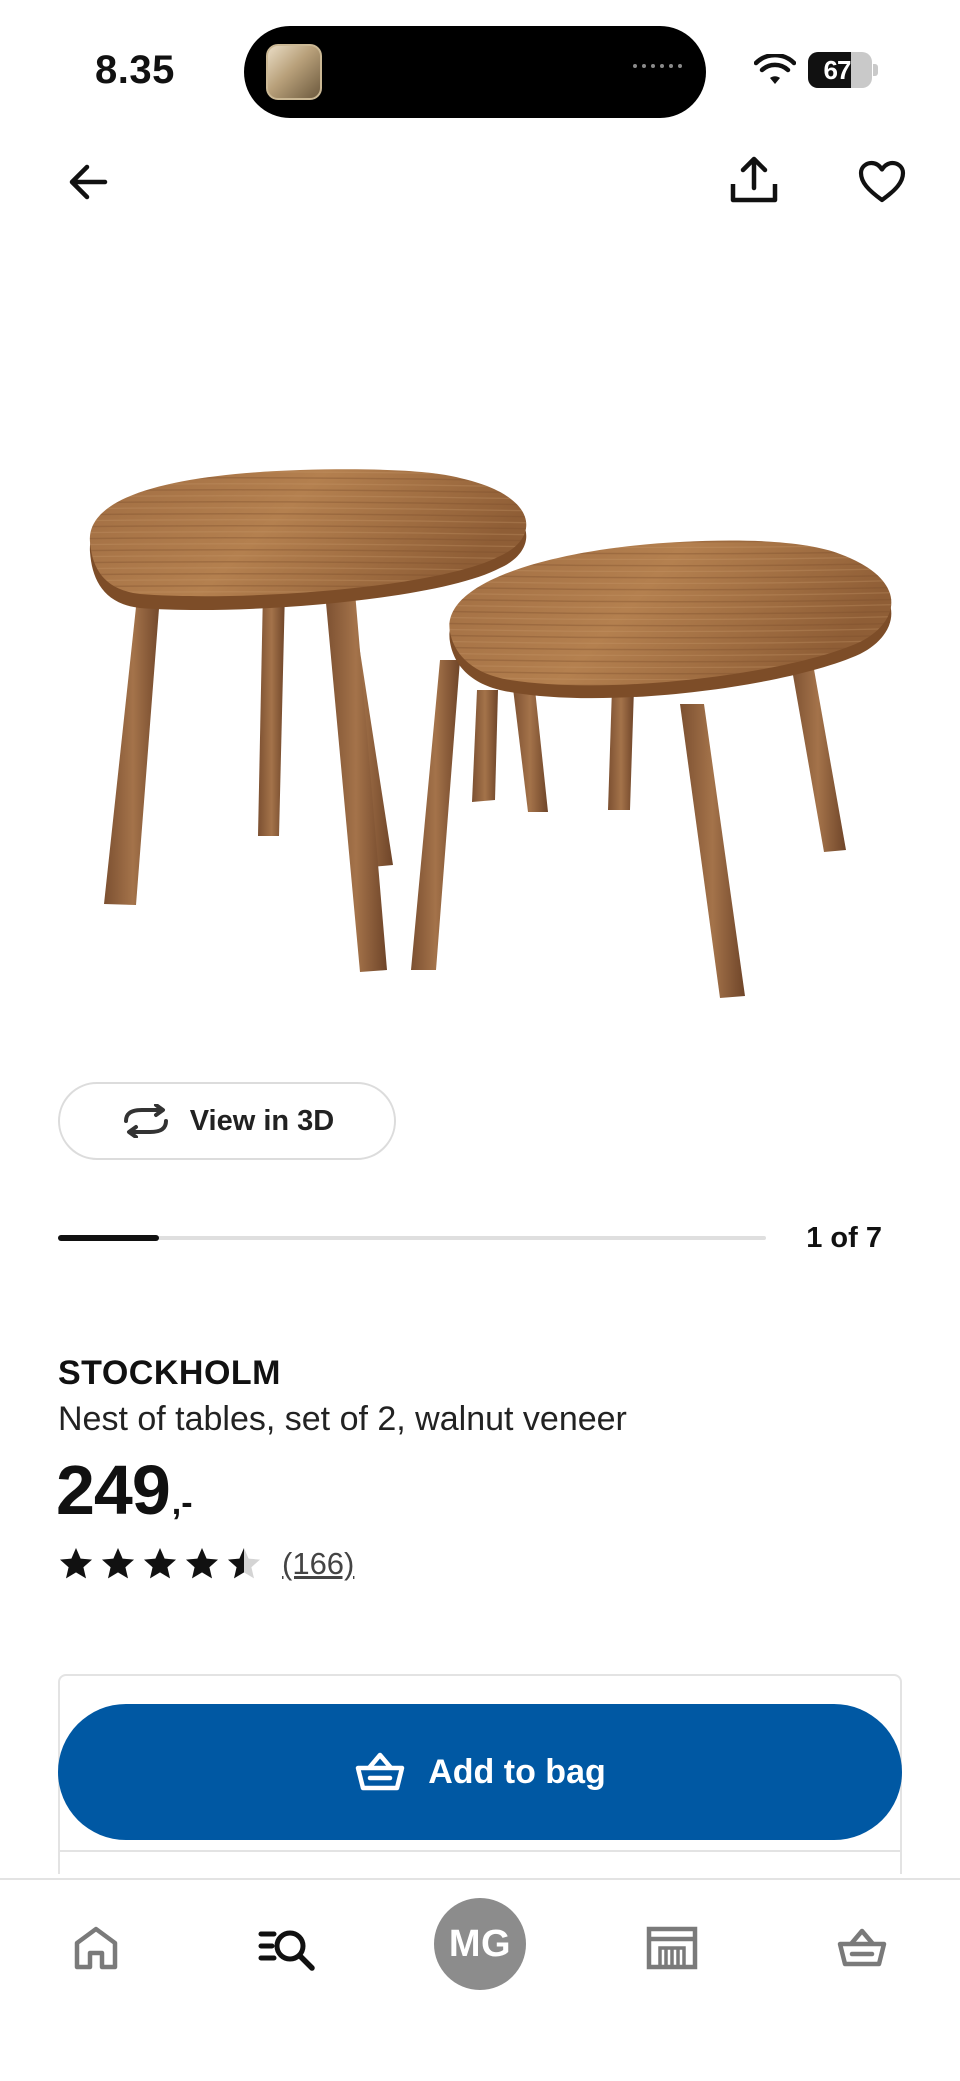 The image size is (960, 2081). I want to click on share-button, so click(754, 180).